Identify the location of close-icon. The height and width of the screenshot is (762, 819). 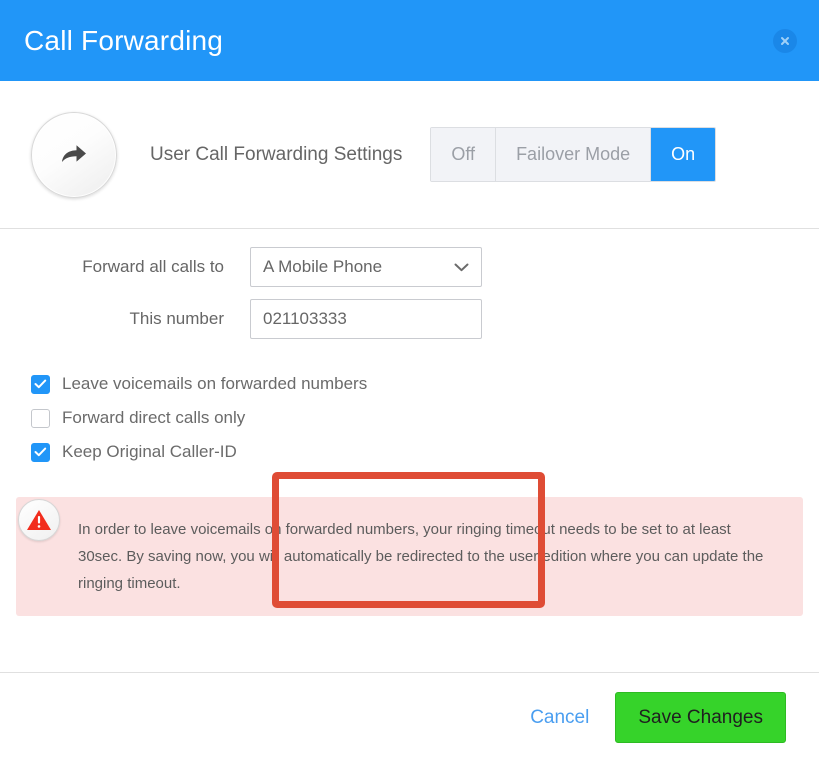
(785, 41).